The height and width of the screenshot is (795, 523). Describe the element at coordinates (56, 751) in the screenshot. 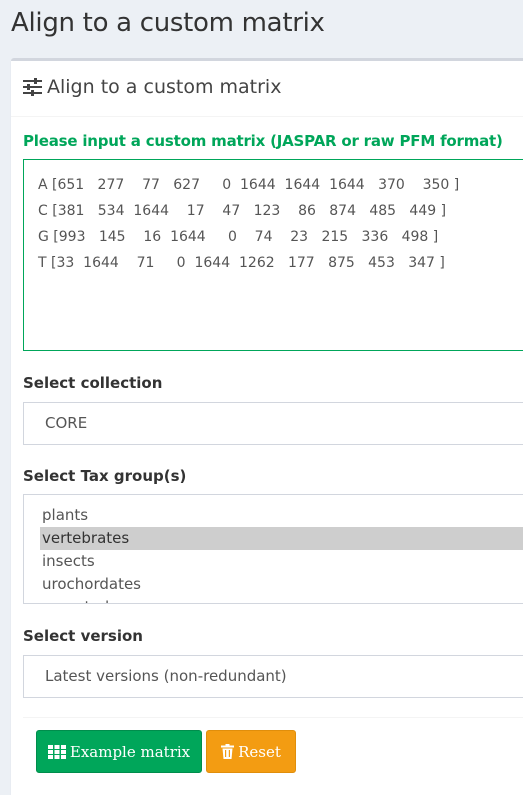

I see `table-icon` at that location.